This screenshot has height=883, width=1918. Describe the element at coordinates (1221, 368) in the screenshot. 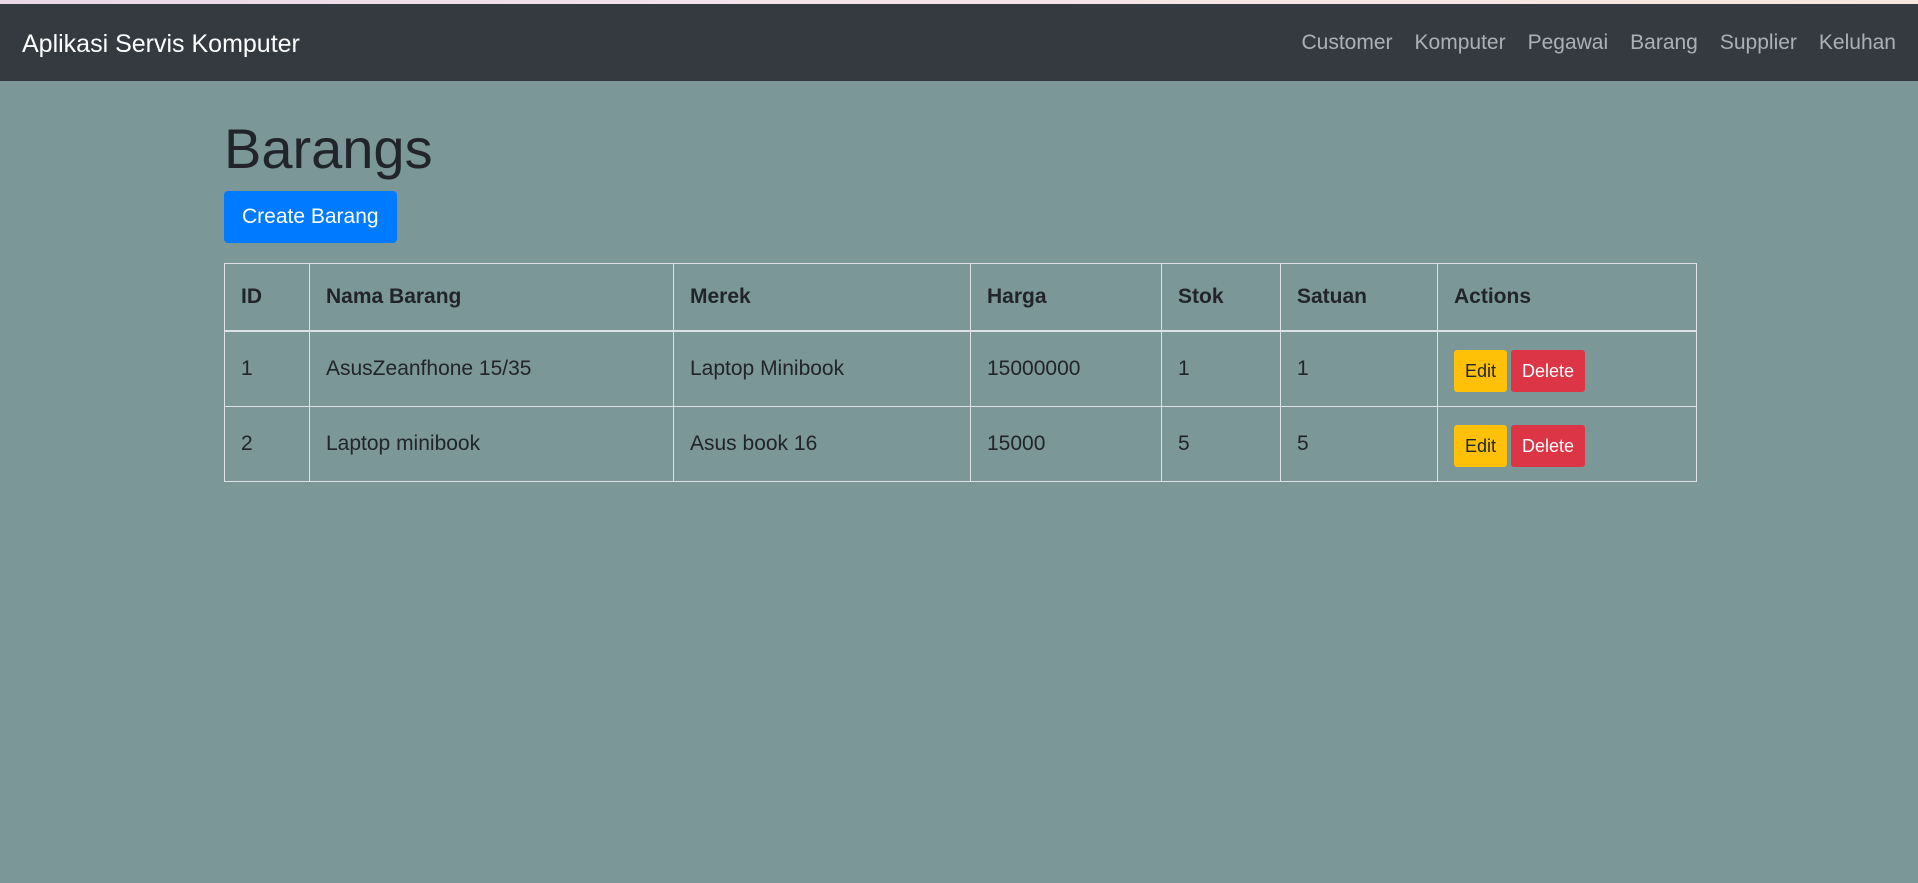

I see `cell-stok: 1` at that location.